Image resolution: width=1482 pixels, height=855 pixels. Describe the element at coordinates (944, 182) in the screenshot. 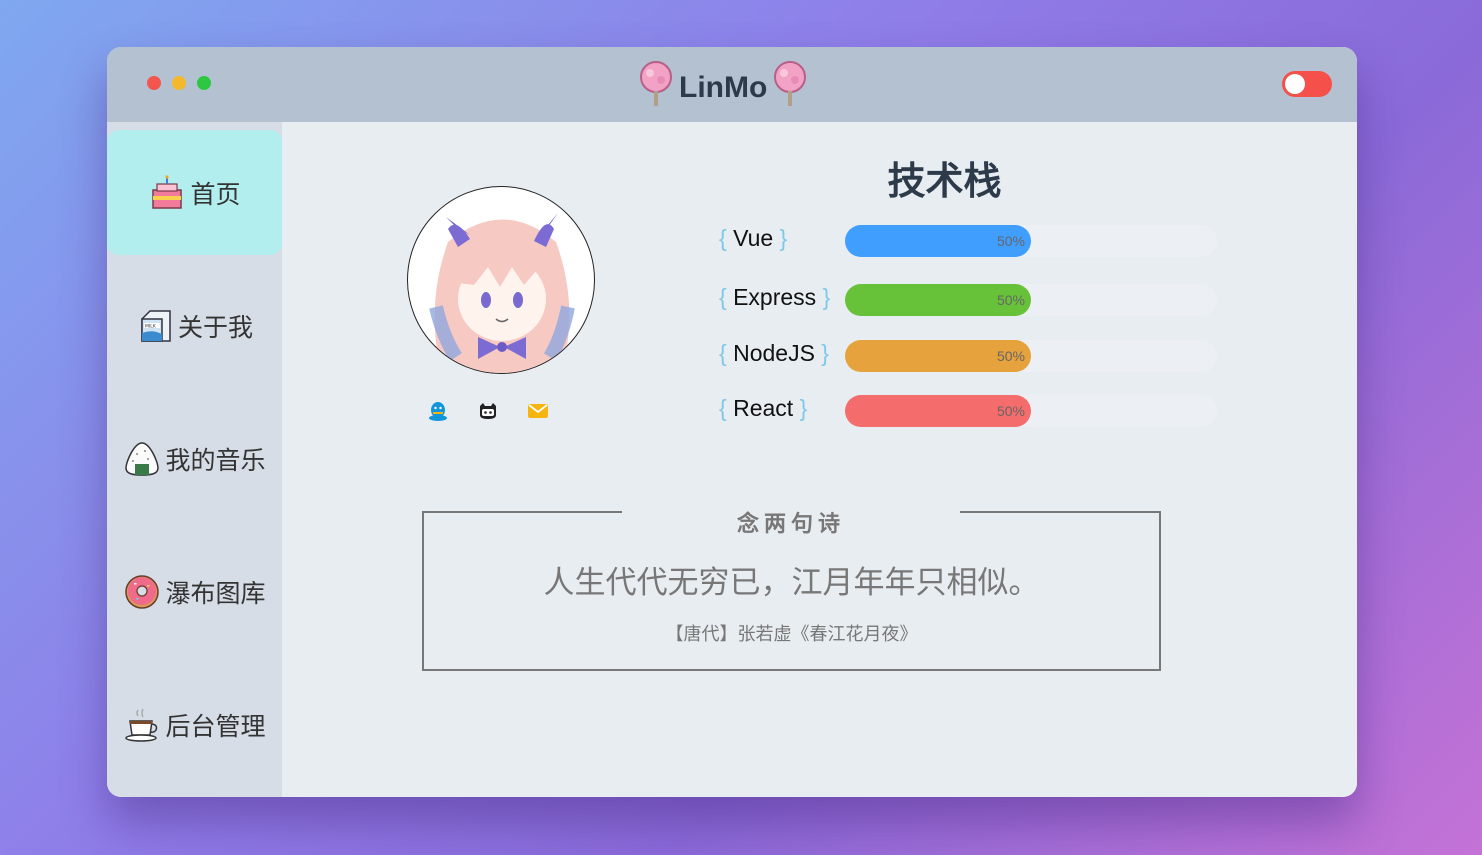

I see `skills-title: 技术栈` at that location.